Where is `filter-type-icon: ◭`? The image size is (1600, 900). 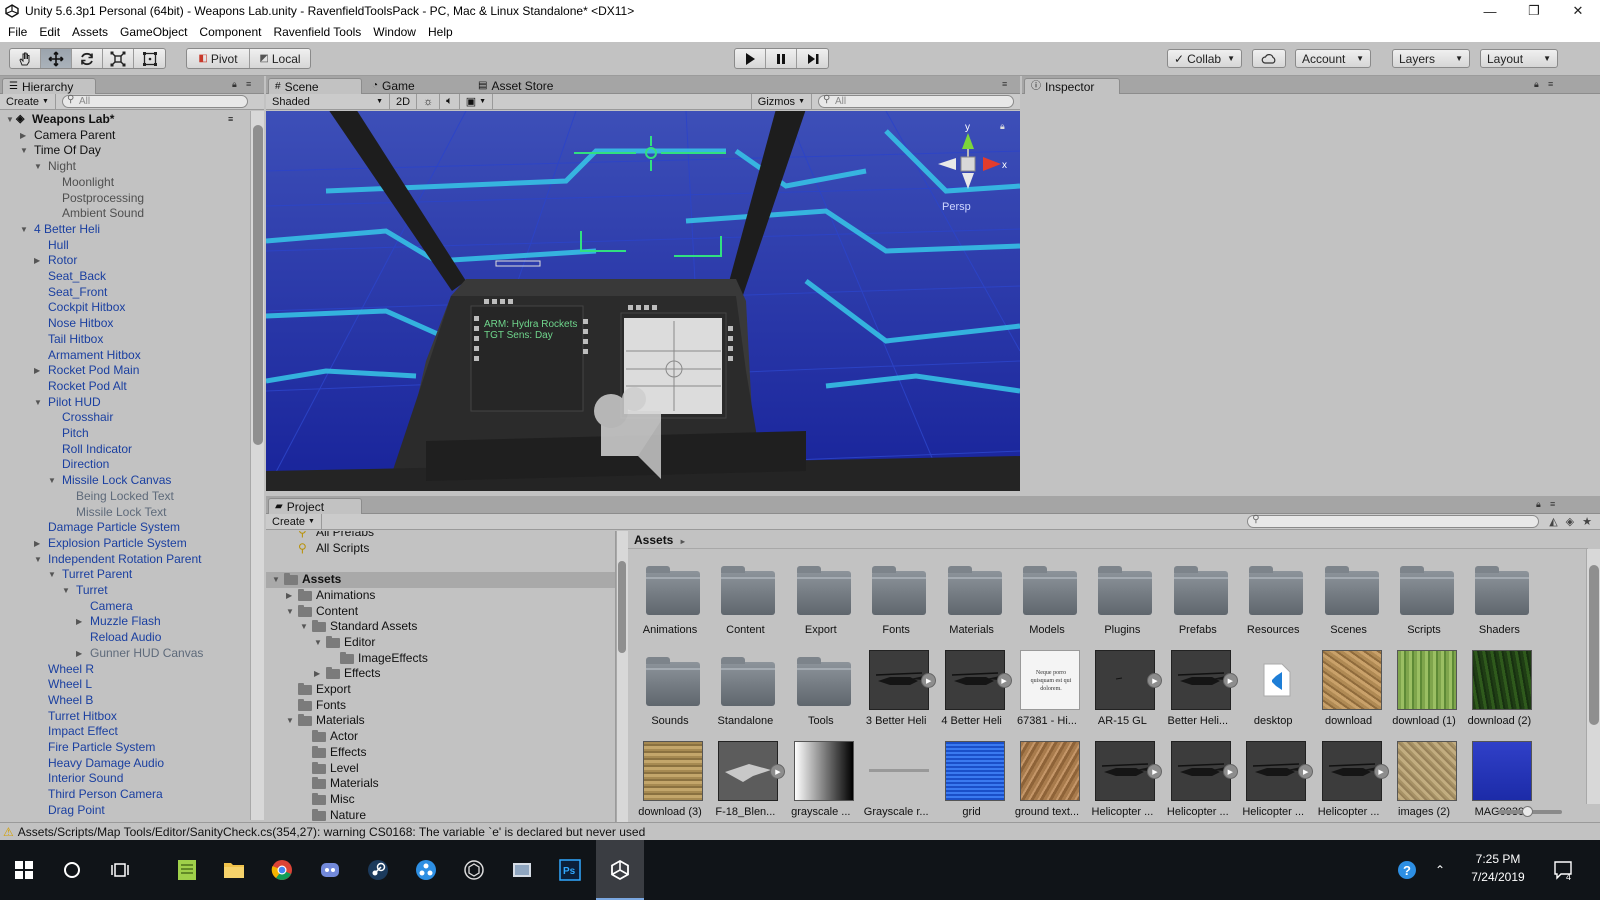
filter-type-icon: ◭ is located at coordinates (1553, 521).